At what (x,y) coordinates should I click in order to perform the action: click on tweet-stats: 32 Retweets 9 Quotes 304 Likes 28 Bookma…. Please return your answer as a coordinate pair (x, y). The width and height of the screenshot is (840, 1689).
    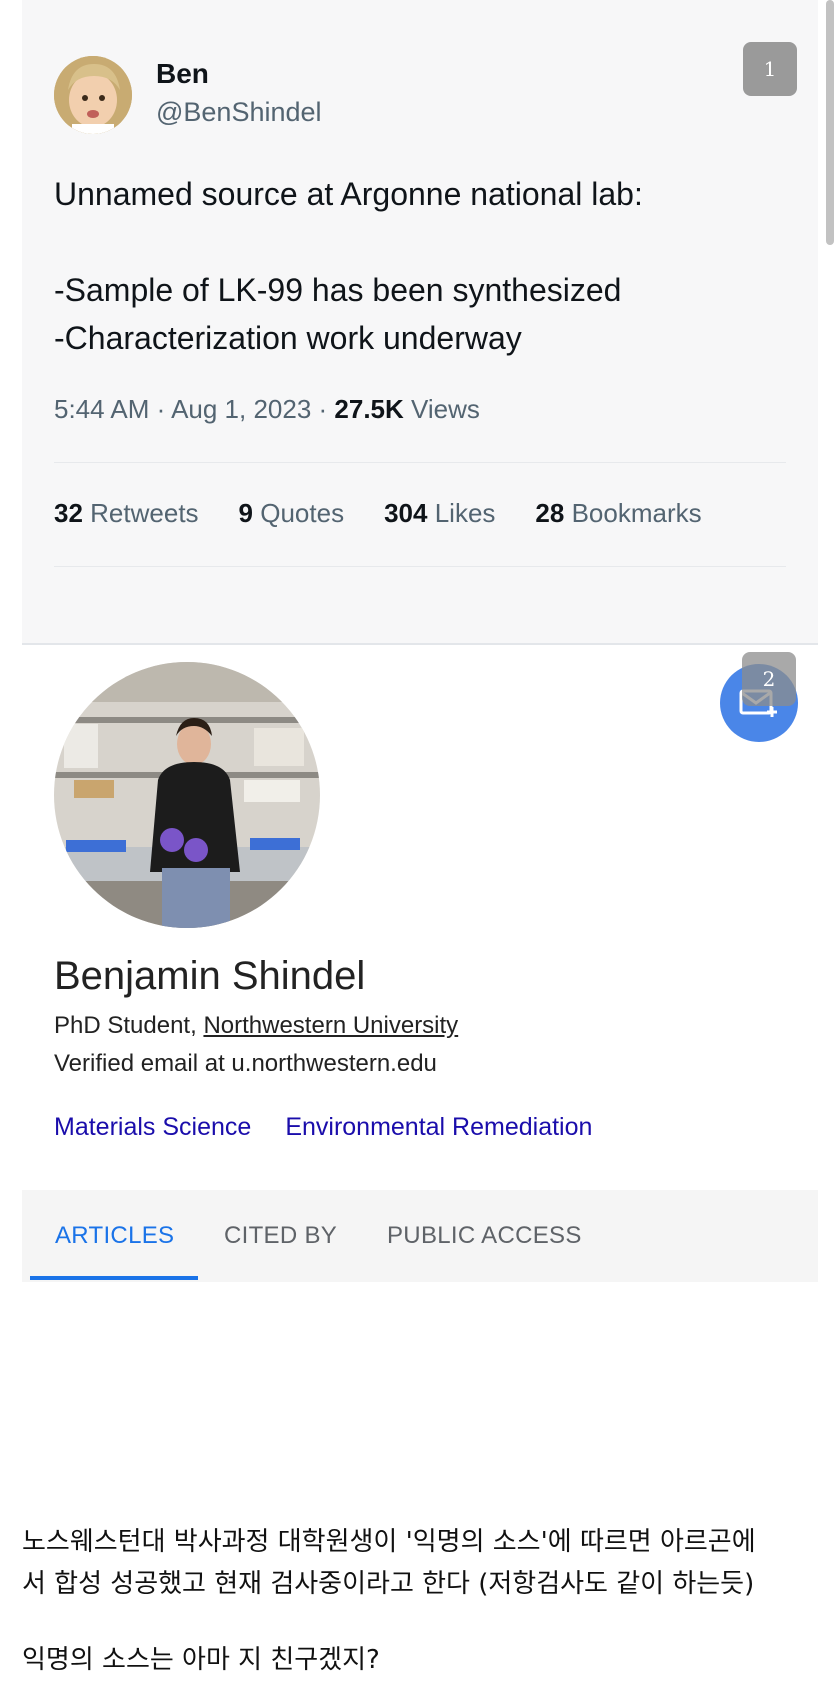
    Looking at the image, I should click on (378, 513).